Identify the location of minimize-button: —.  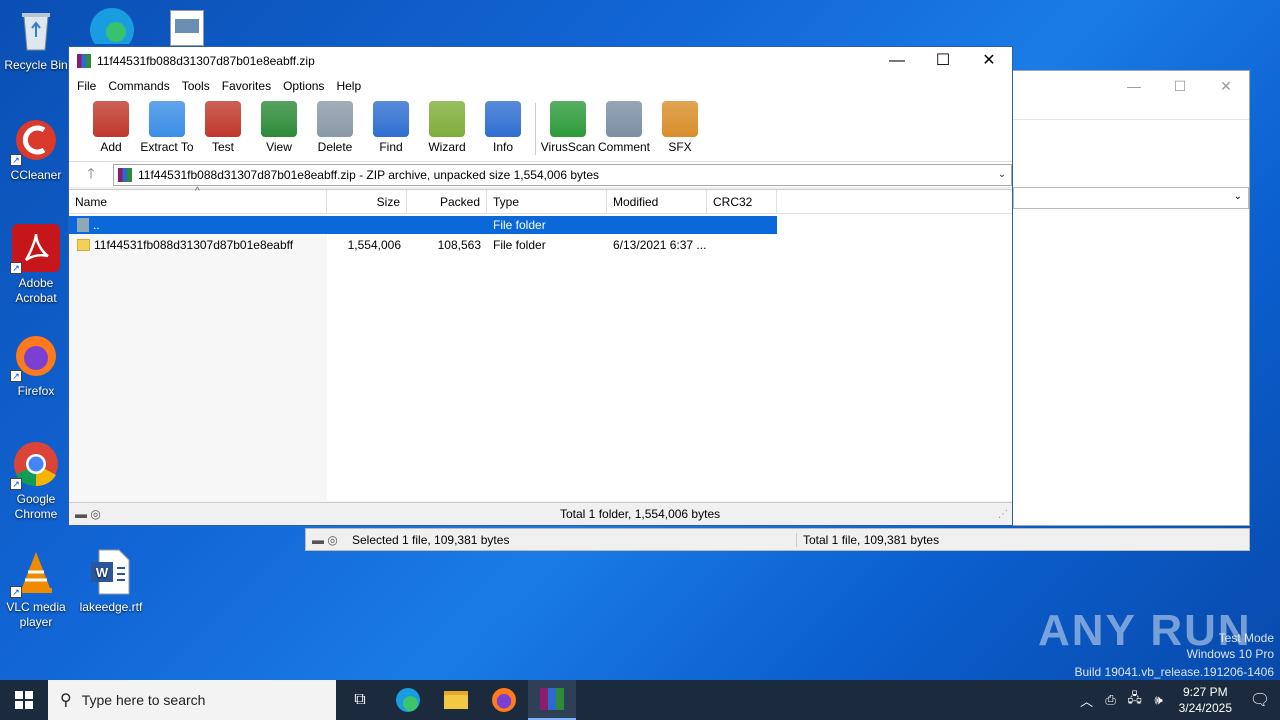
(897, 61).